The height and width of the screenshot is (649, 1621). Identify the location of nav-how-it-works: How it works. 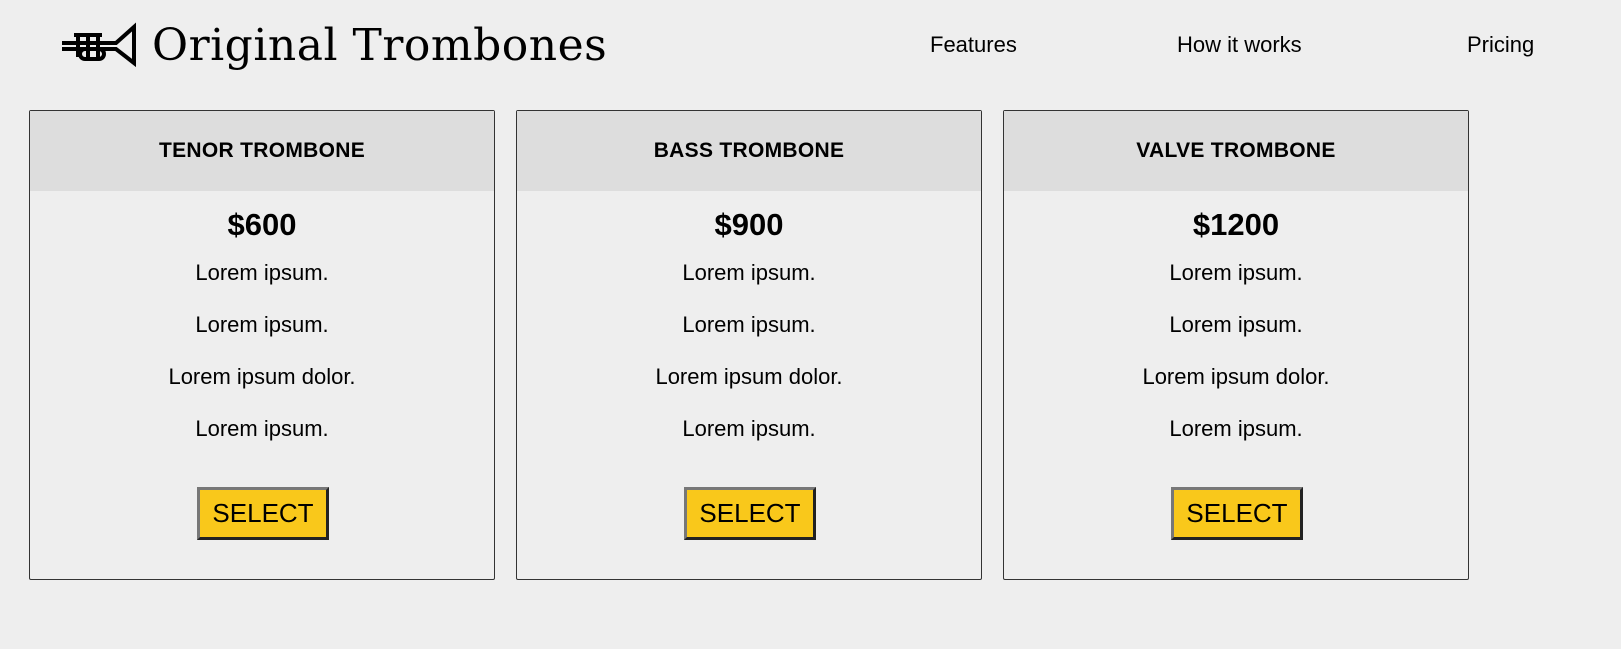
(1239, 45).